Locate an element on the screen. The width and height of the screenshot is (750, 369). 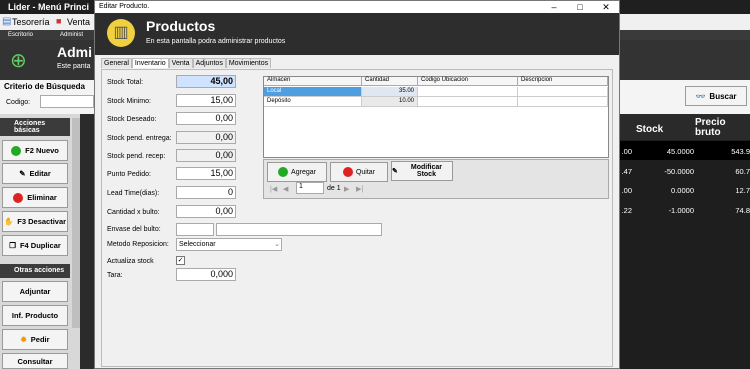
section2-label: Otras acciones is located at coordinates (39, 270).